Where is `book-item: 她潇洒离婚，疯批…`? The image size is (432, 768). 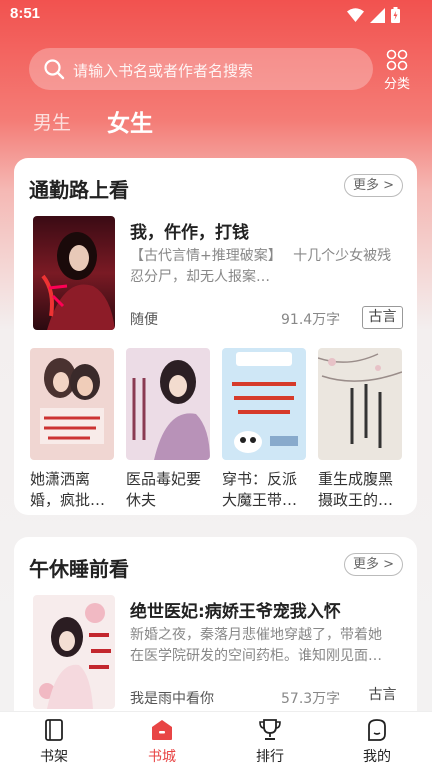 book-item: 她潇洒离婚，疯批… is located at coordinates (72, 429).